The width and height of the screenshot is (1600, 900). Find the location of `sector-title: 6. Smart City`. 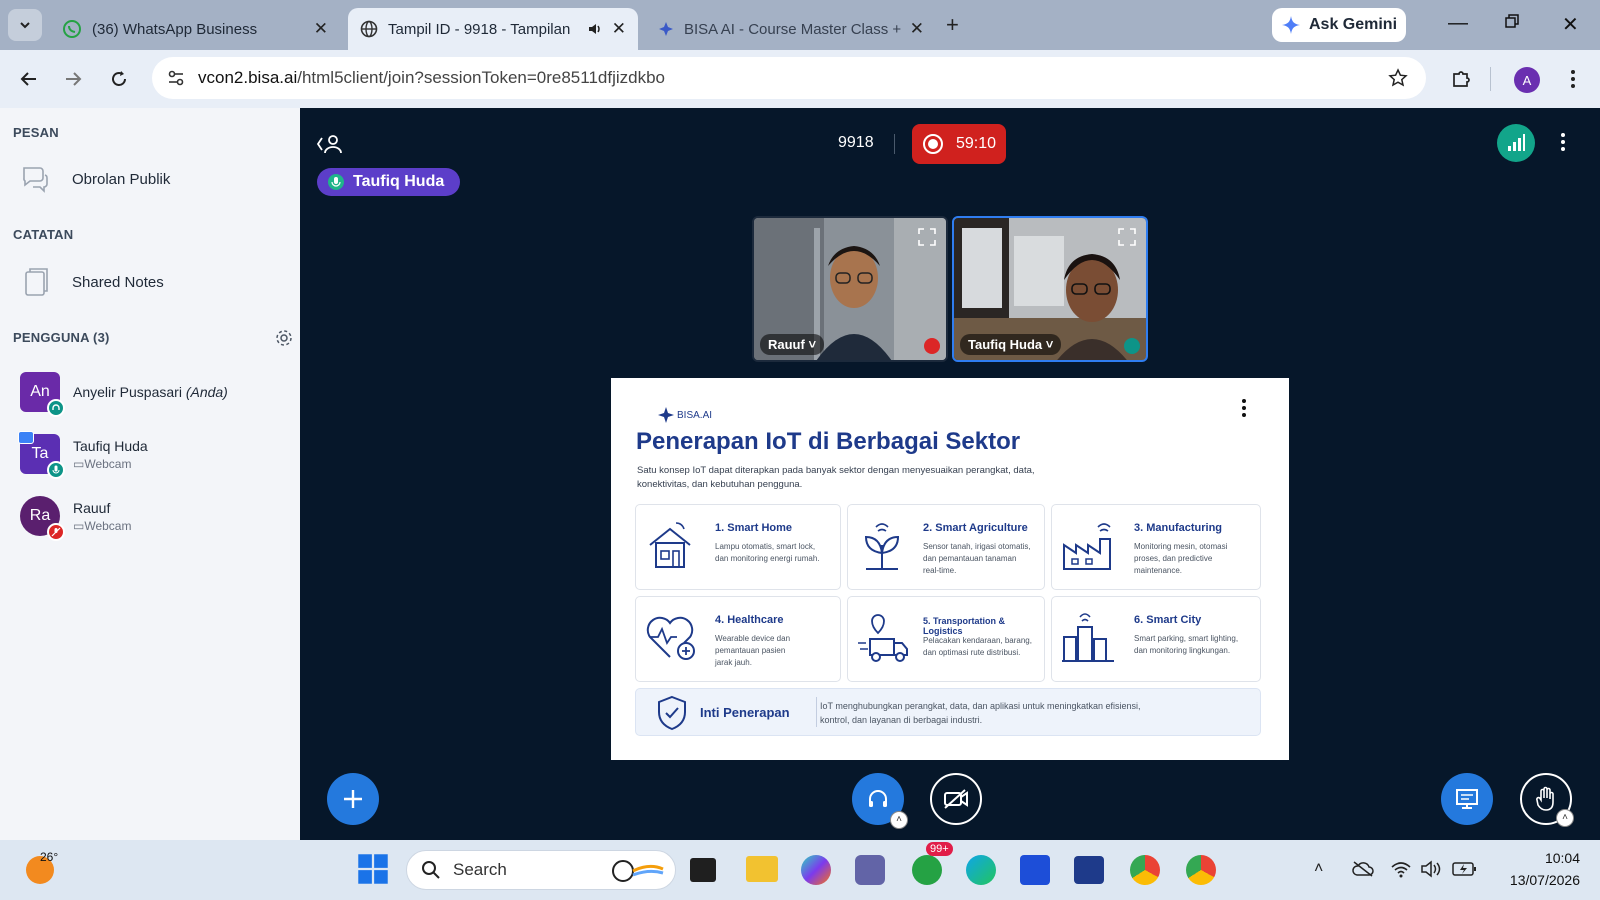

sector-title: 6. Smart City is located at coordinates (1168, 620).